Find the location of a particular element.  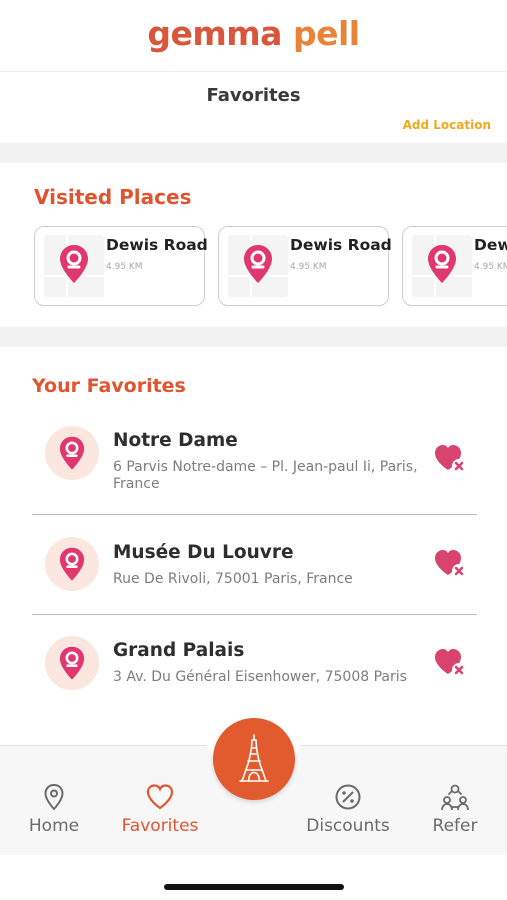

tab-discounts: Discounts is located at coordinates (348, 809).